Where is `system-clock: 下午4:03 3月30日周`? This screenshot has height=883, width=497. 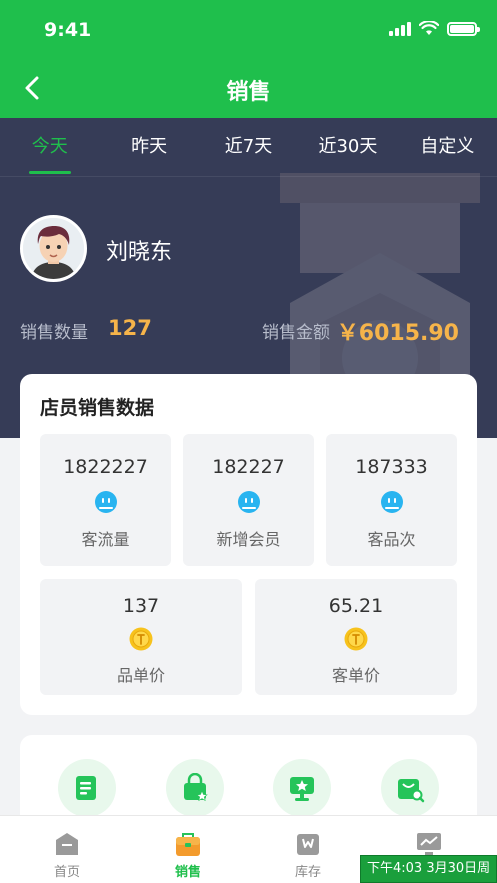 system-clock: 下午4:03 3月30日周 is located at coordinates (428, 869).